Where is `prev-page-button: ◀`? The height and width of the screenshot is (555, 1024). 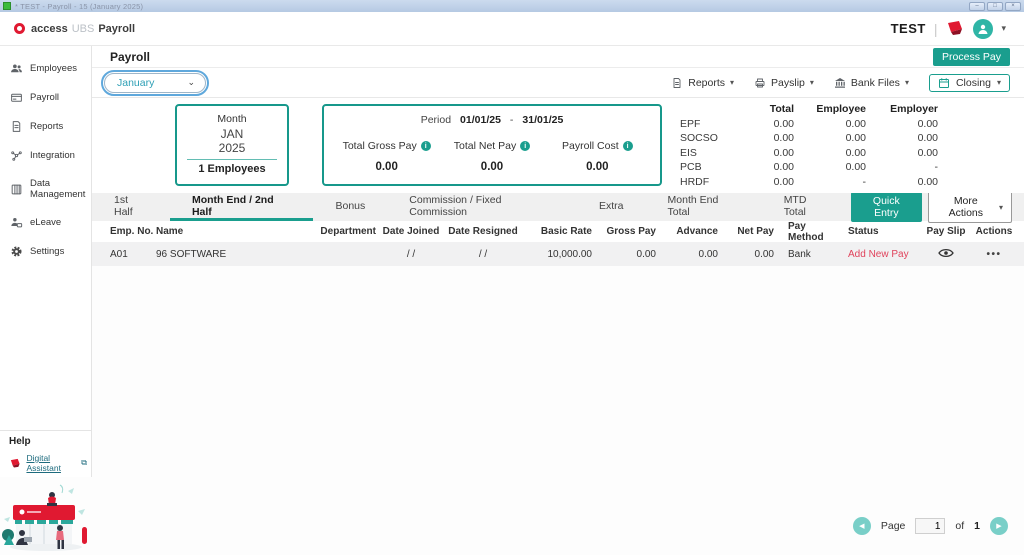 prev-page-button: ◀ is located at coordinates (861, 526).